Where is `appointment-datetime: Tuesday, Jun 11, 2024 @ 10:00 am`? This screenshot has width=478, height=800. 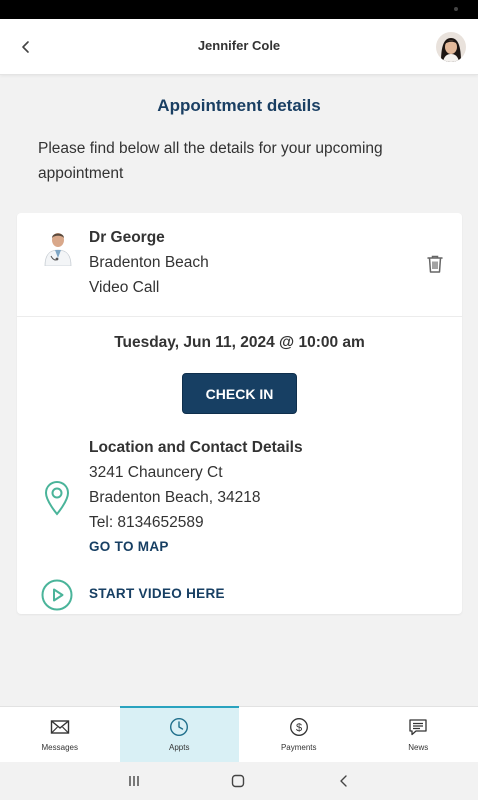
appointment-datetime: Tuesday, Jun 11, 2024 @ 10:00 am is located at coordinates (239, 342).